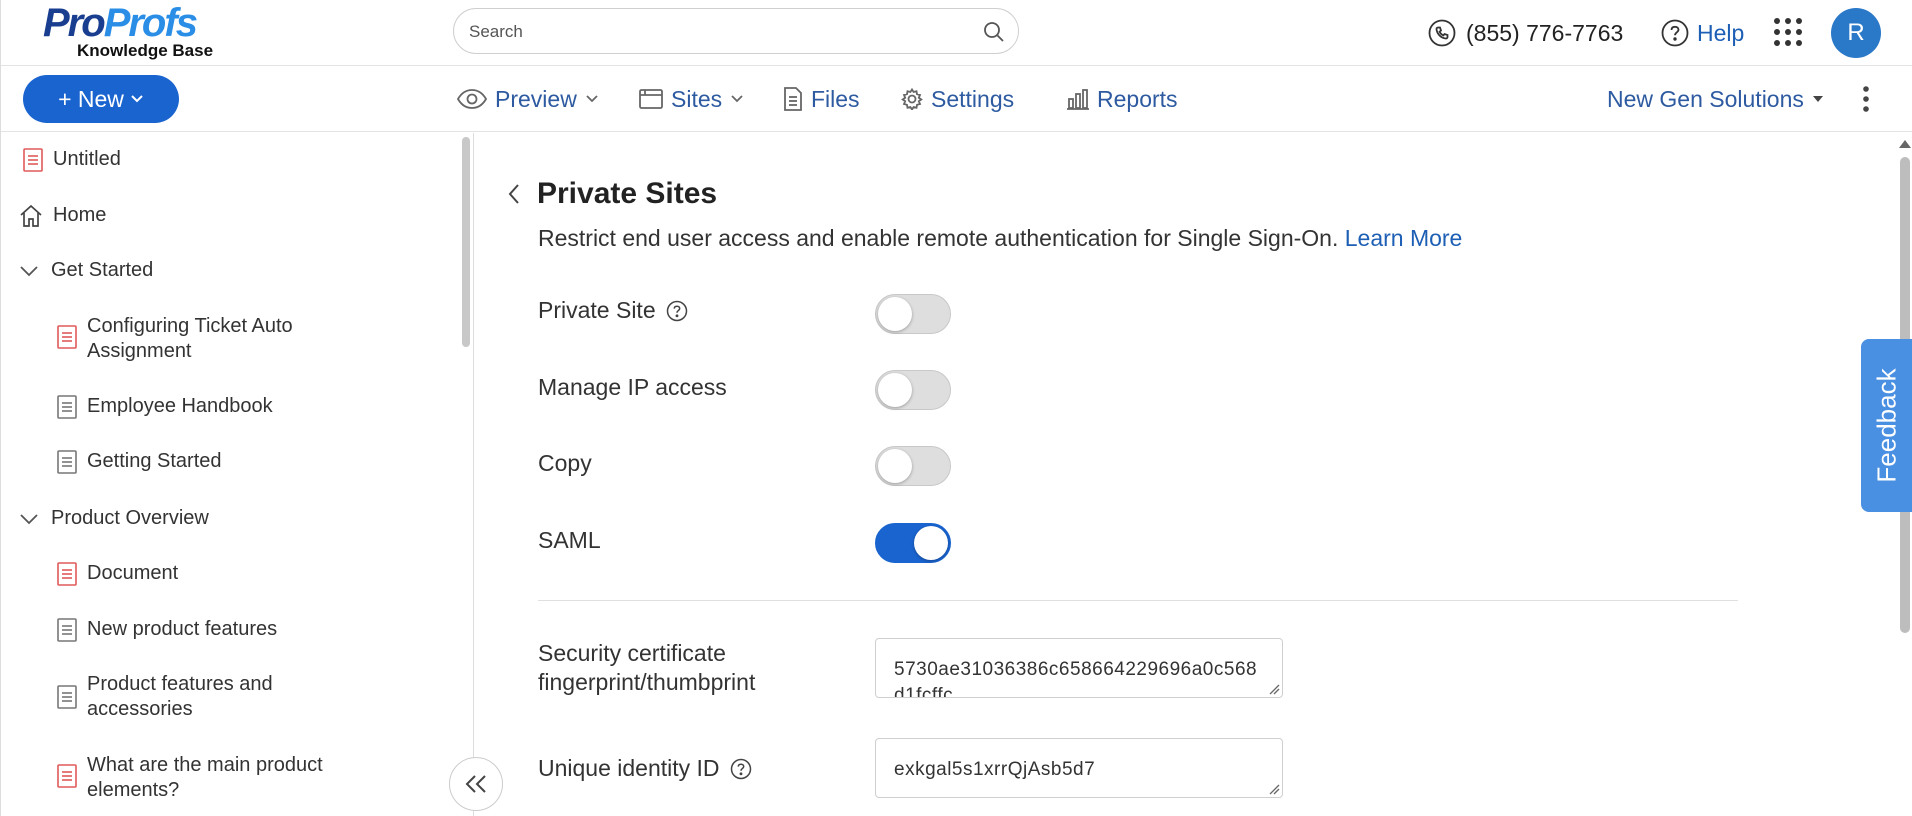 This screenshot has height=816, width=1912. I want to click on proprofs-logo: ProProfs Knowledge Base, so click(133, 32).